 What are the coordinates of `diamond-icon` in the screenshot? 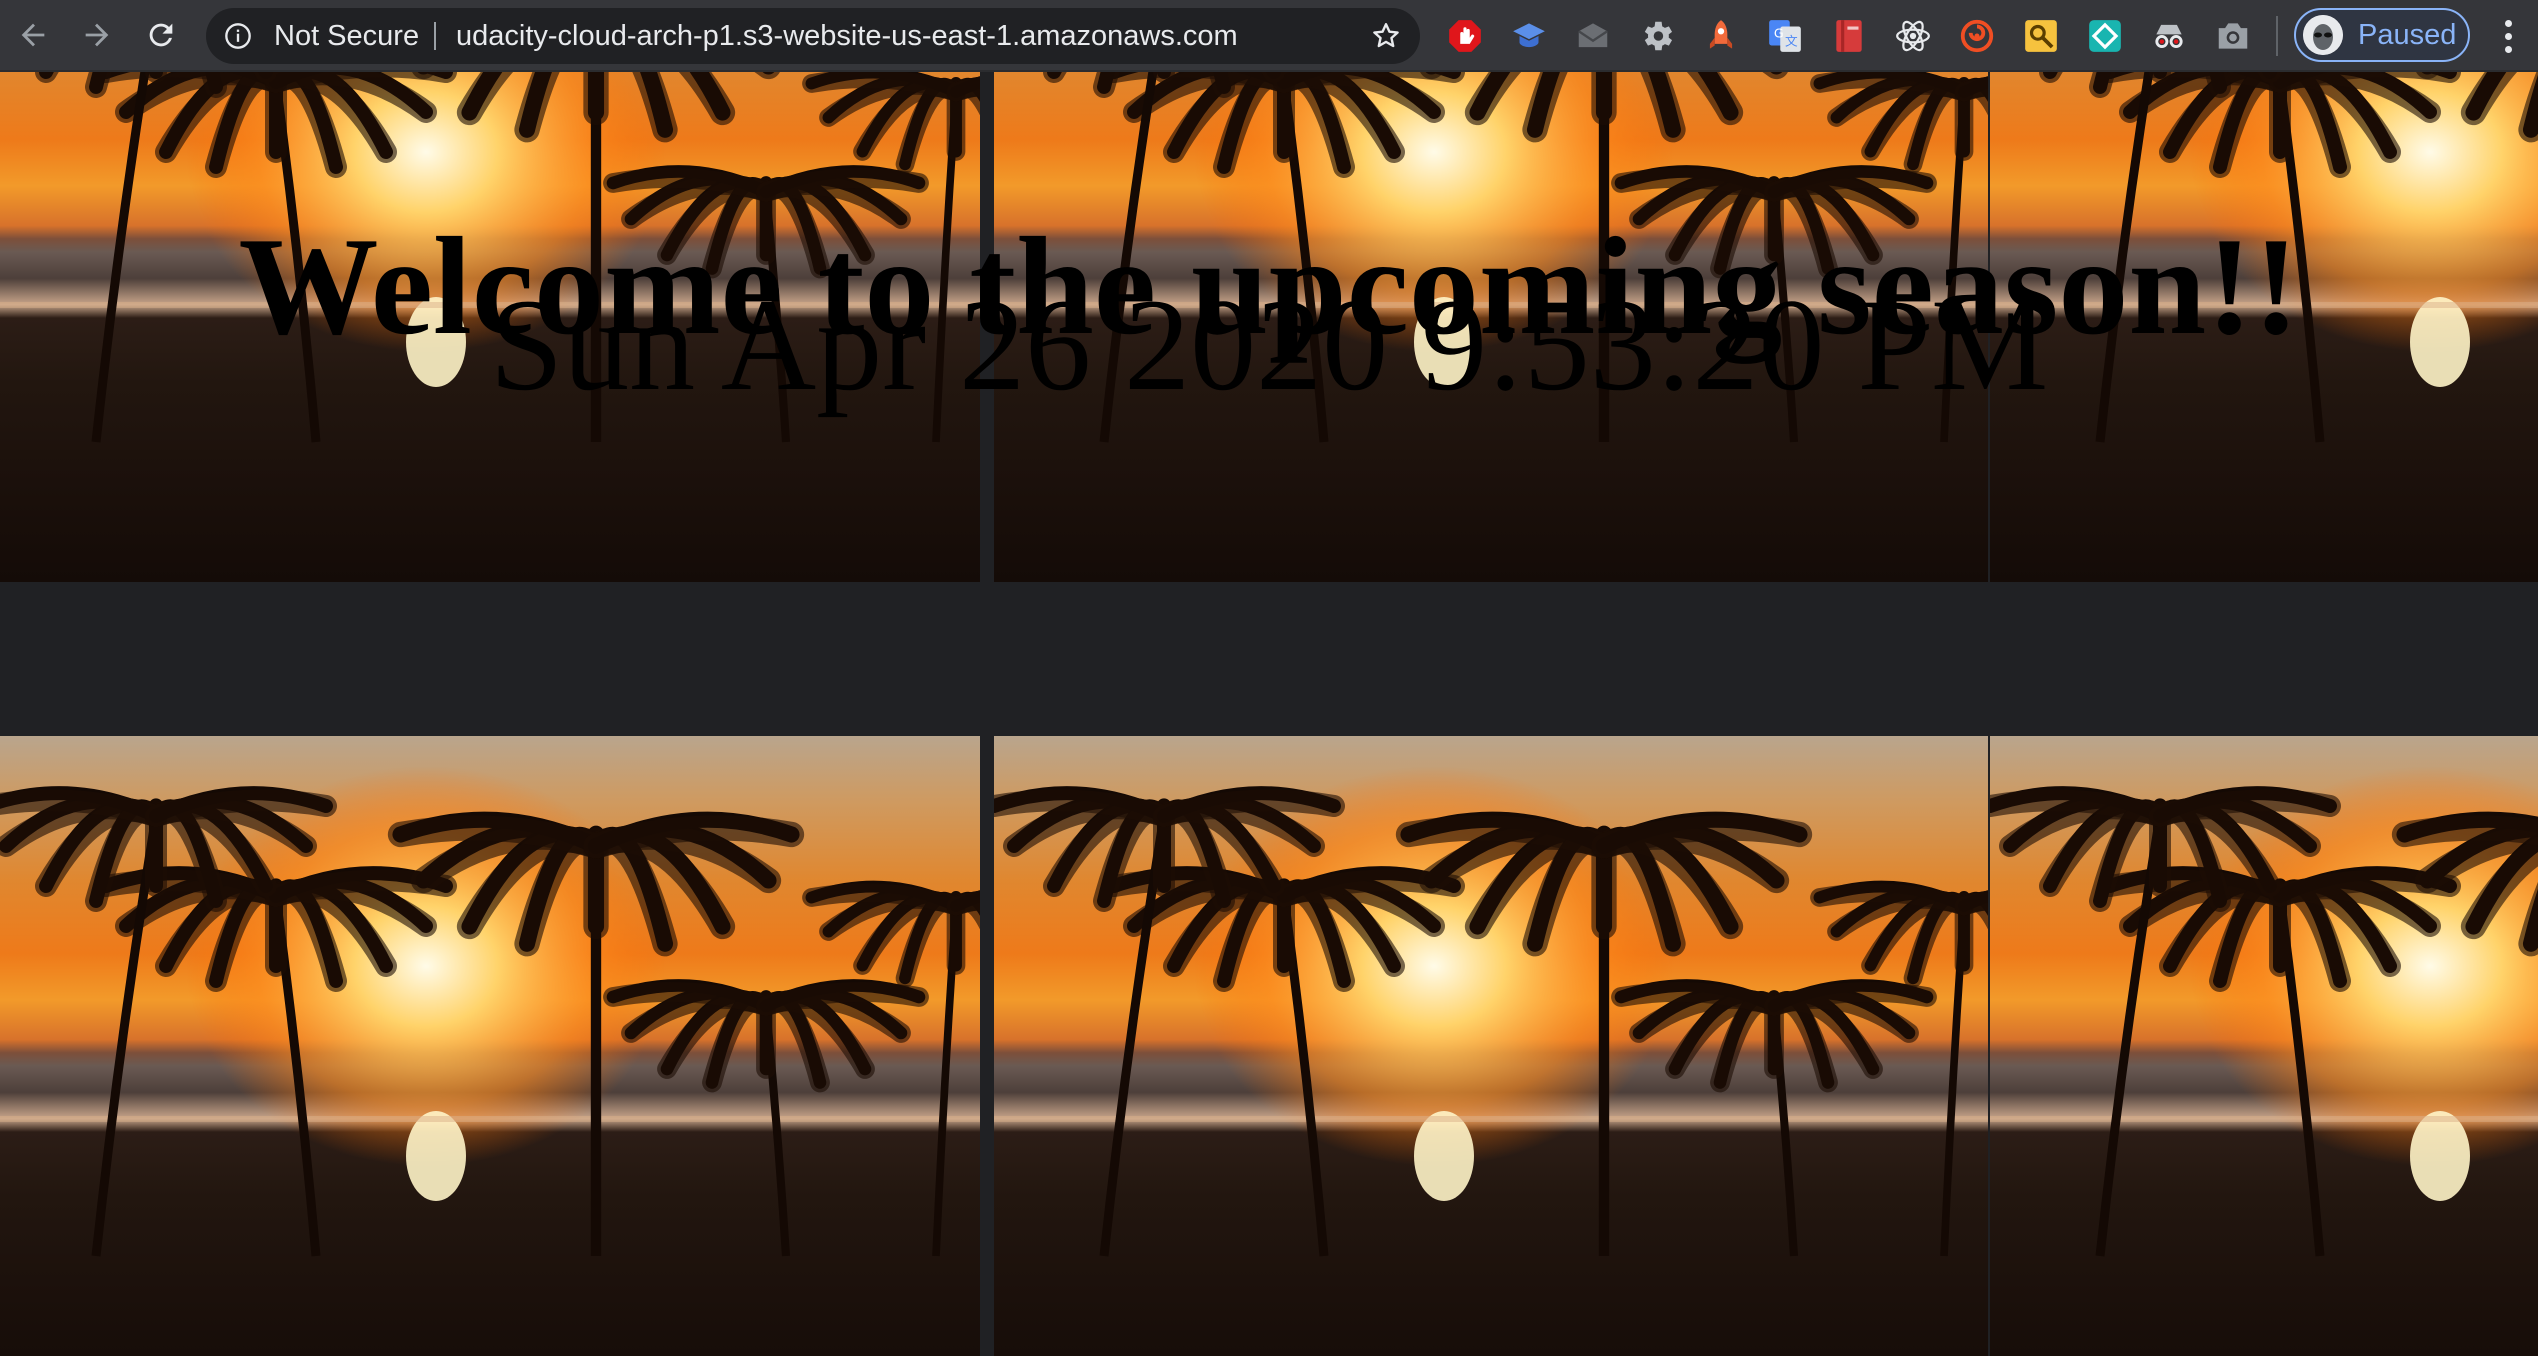 It's located at (2105, 36).